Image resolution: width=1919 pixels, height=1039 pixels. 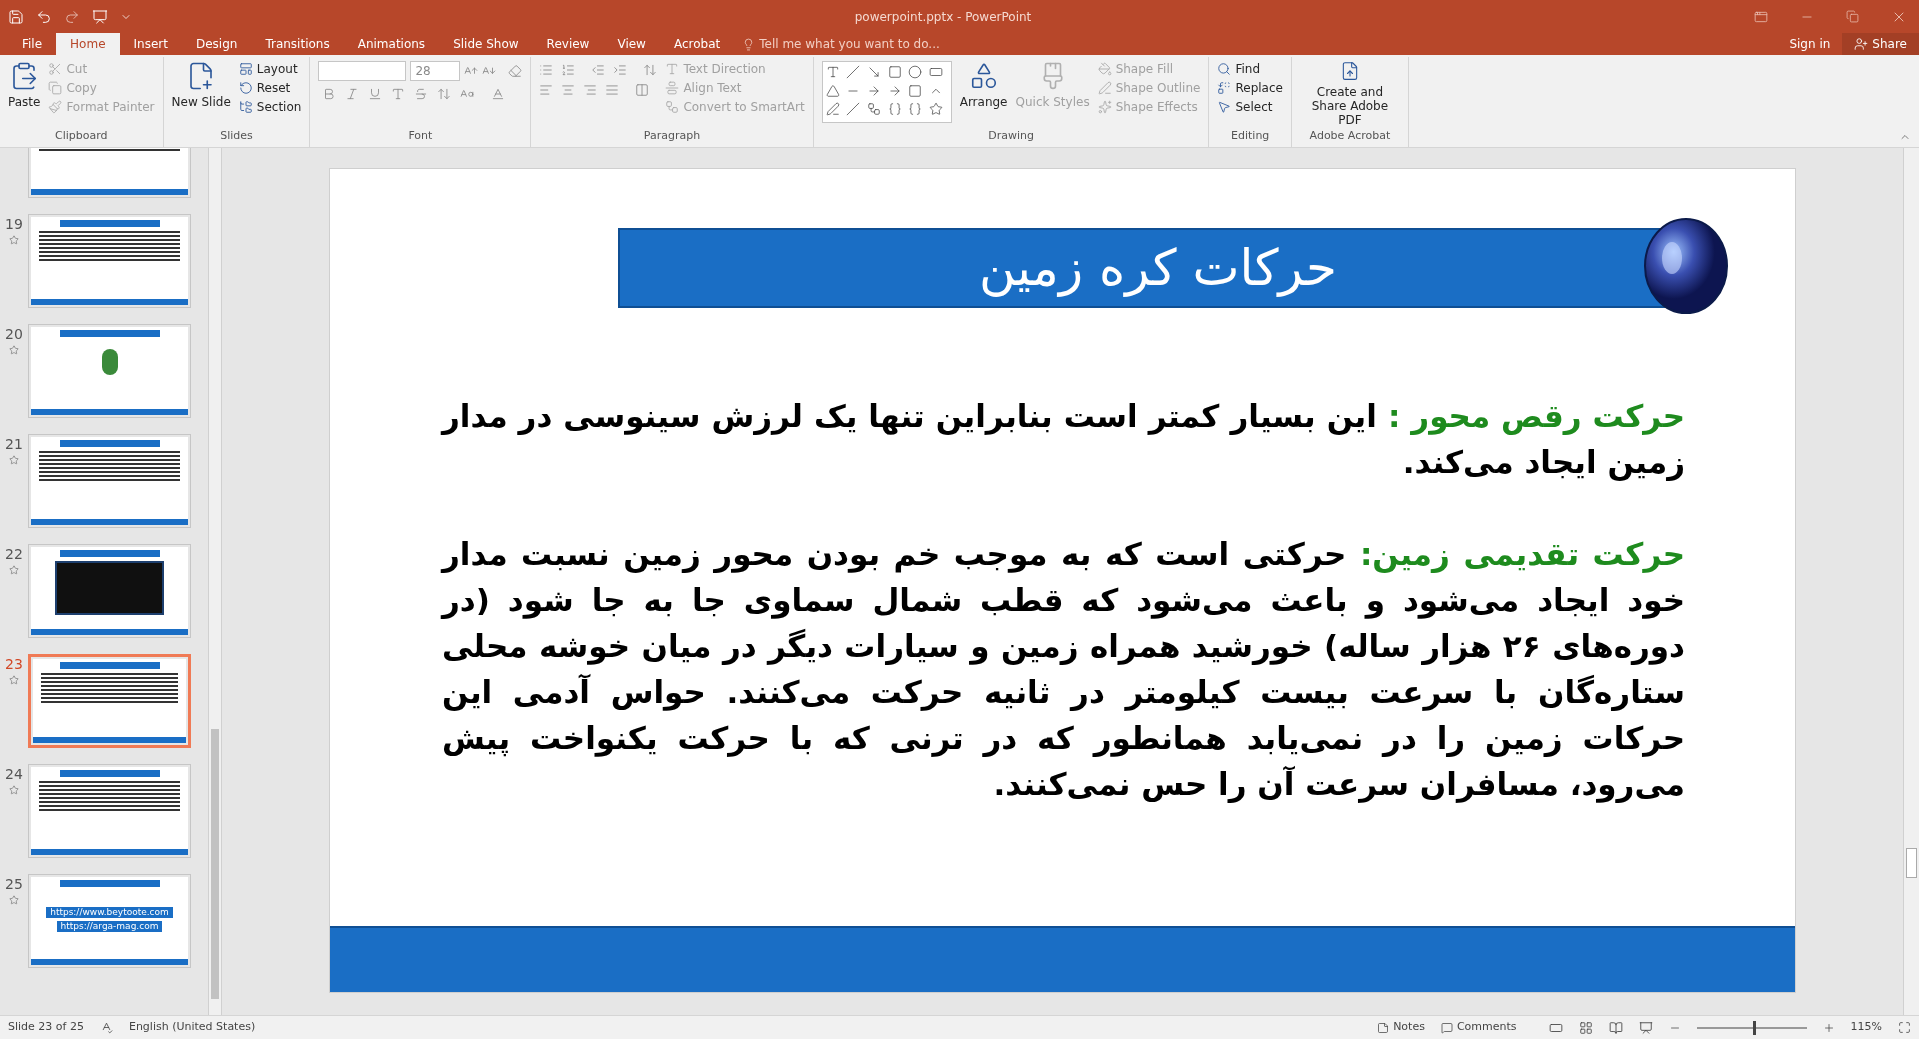 I want to click on font-color-icon, so click(x=498, y=94).